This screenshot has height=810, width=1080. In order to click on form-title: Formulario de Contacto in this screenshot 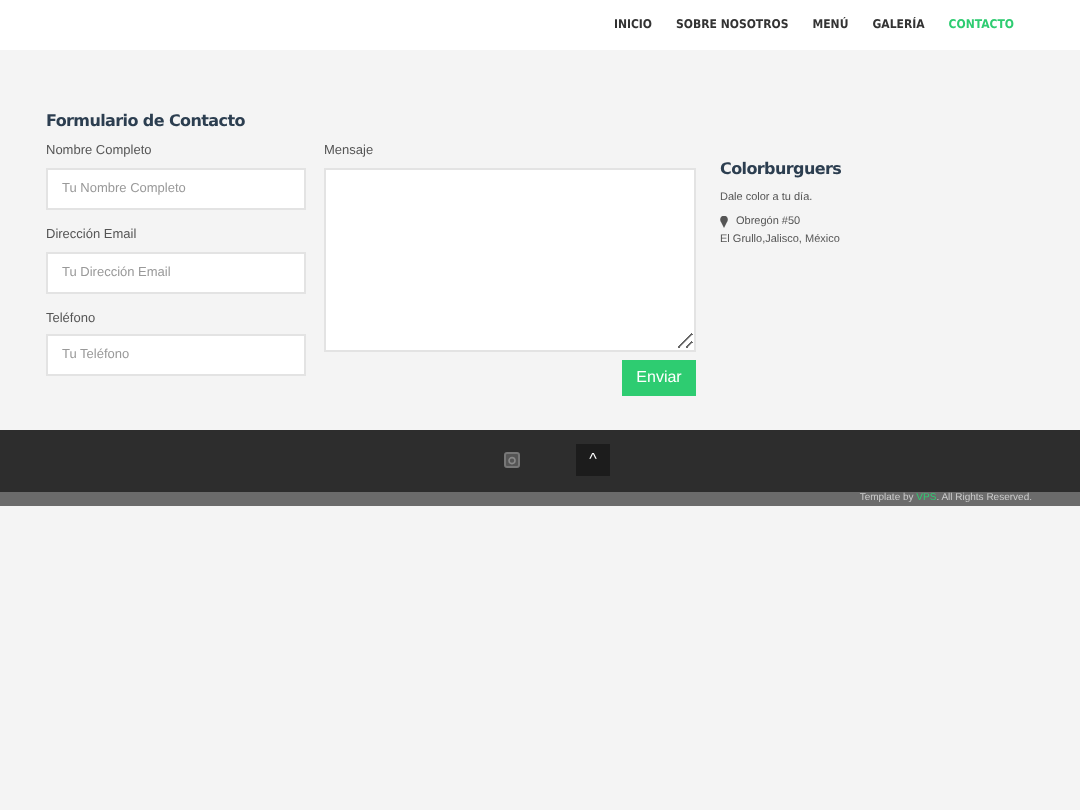, I will do `click(146, 122)`.